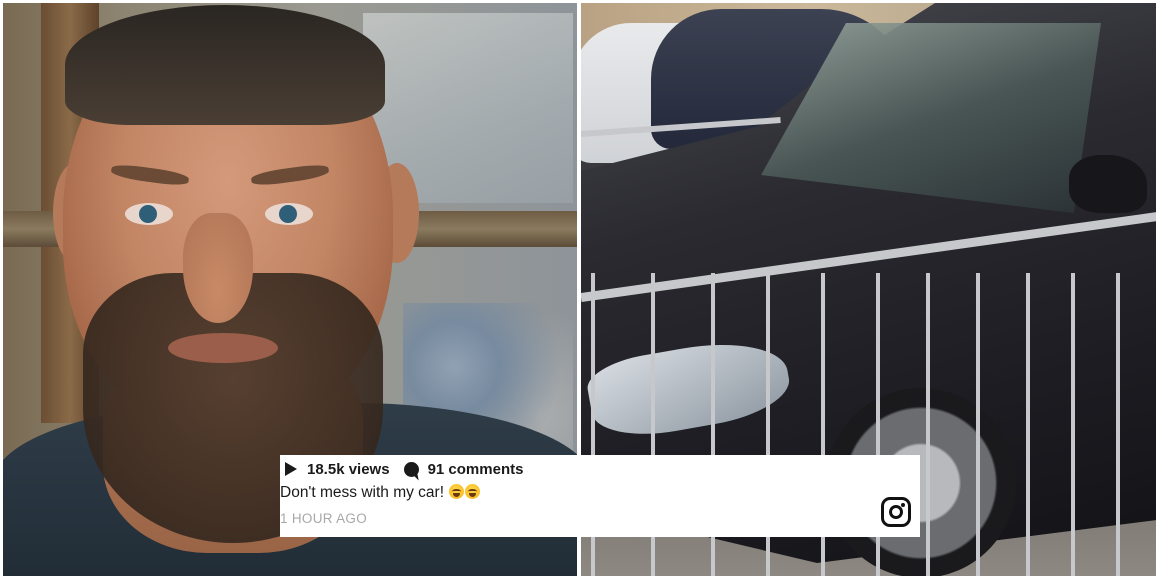 This screenshot has width=1159, height=579. I want to click on post-caption: Don't mess with my car!, so click(380, 493).